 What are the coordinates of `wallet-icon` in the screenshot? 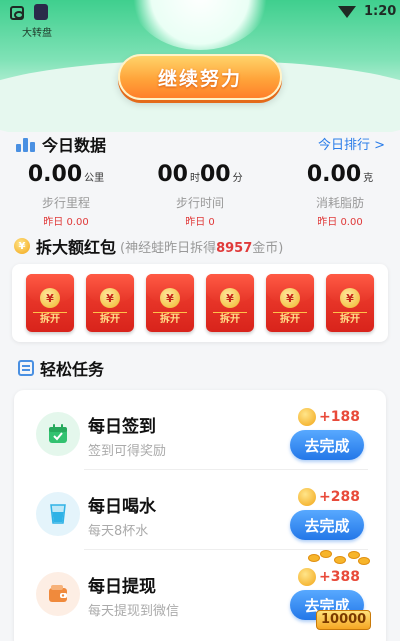 It's located at (58, 594).